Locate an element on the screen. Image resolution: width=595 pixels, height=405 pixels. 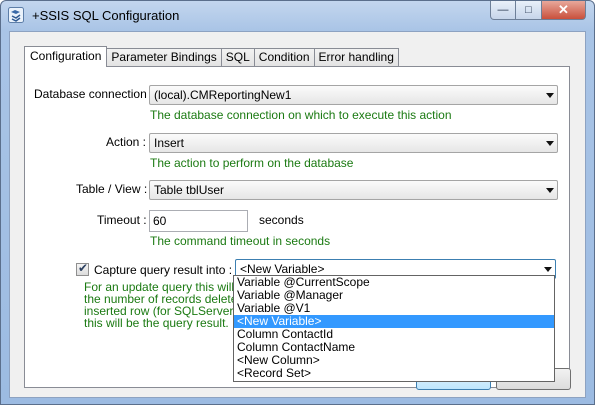
window-title: +SSIS SQL Configuration is located at coordinates (106, 15).